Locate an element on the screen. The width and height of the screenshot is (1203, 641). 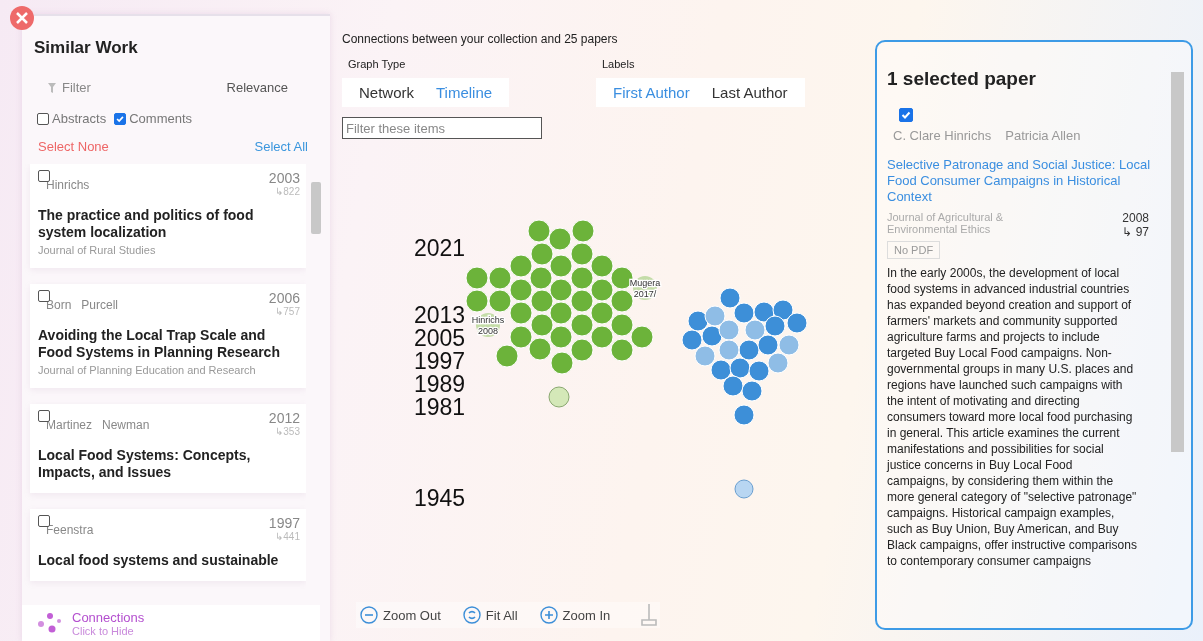
filter-icon is located at coordinates (52, 87).